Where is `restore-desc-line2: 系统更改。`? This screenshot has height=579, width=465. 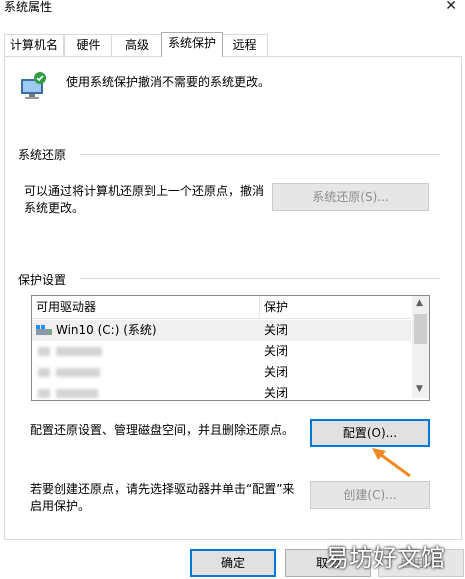
restore-desc-line2: 系统更改。 is located at coordinates (54, 208).